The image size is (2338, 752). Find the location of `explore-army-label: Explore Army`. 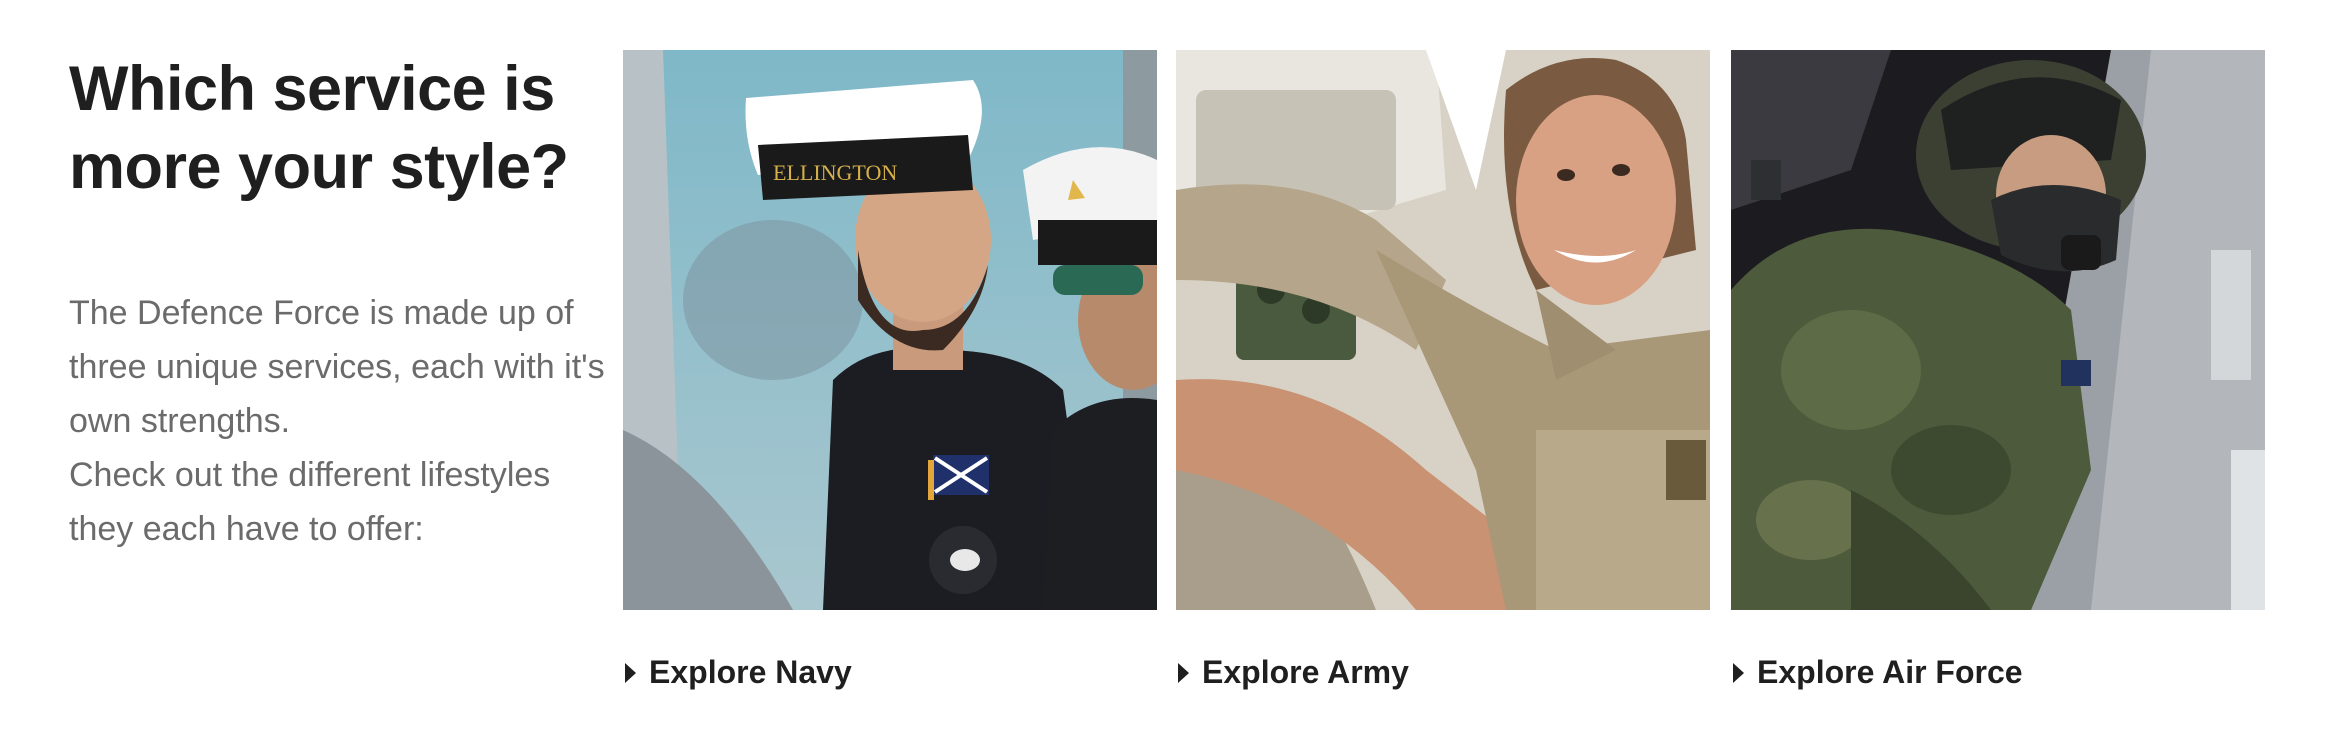

explore-army-label: Explore Army is located at coordinates (1305, 672).